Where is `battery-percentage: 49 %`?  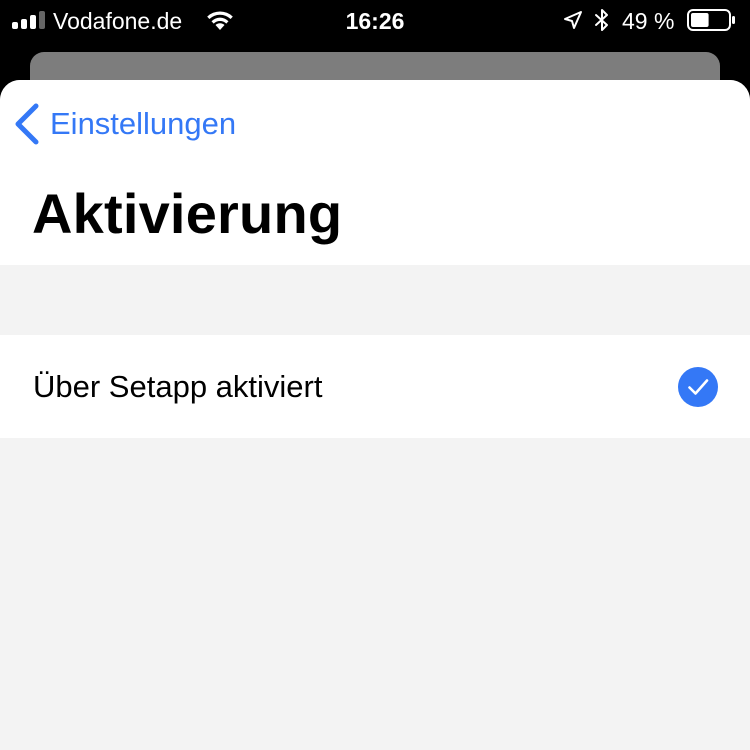
battery-percentage: 49 % is located at coordinates (648, 21).